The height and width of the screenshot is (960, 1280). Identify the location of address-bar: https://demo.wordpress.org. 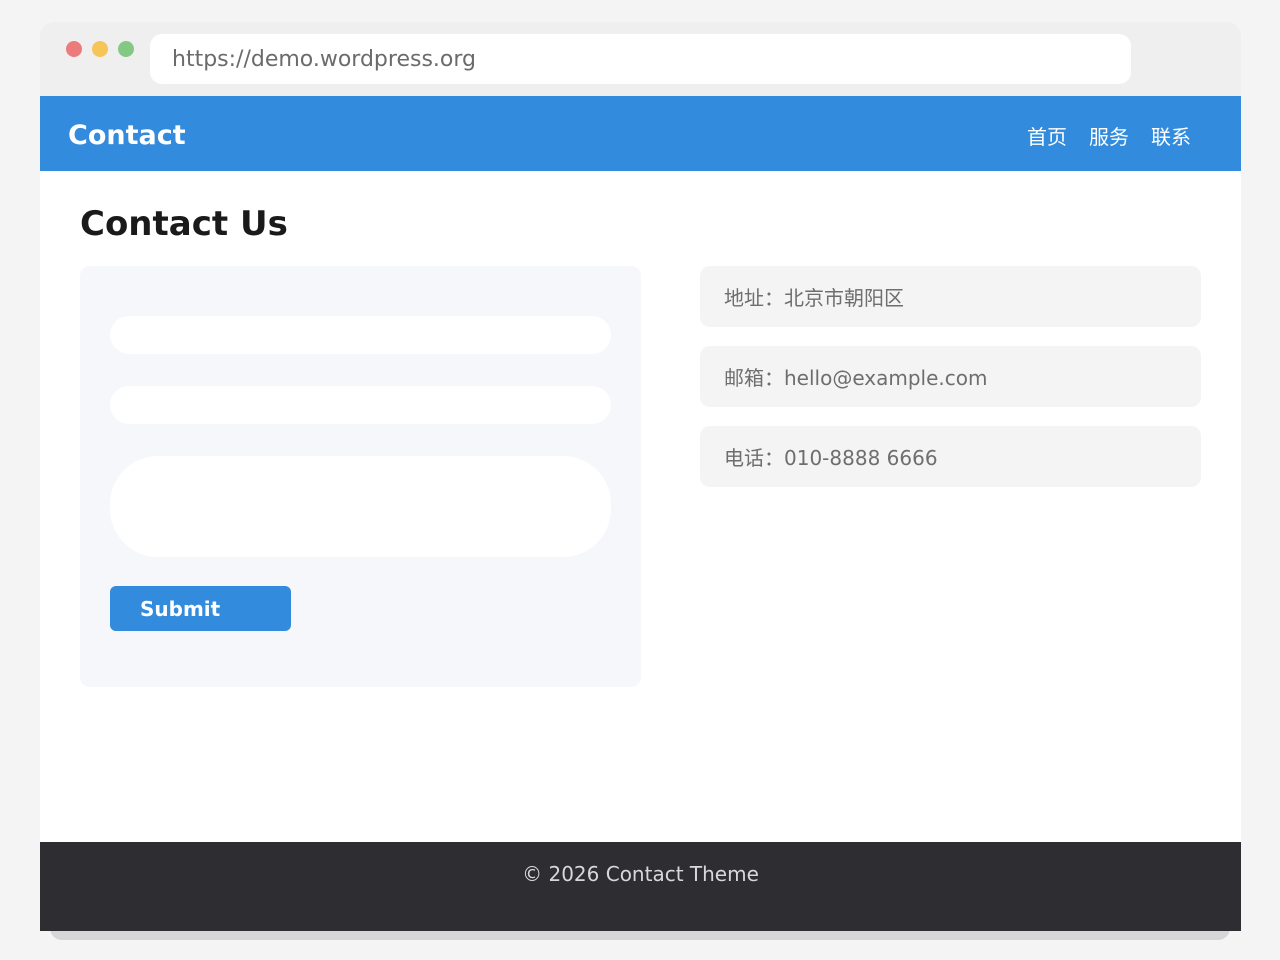
(640, 59).